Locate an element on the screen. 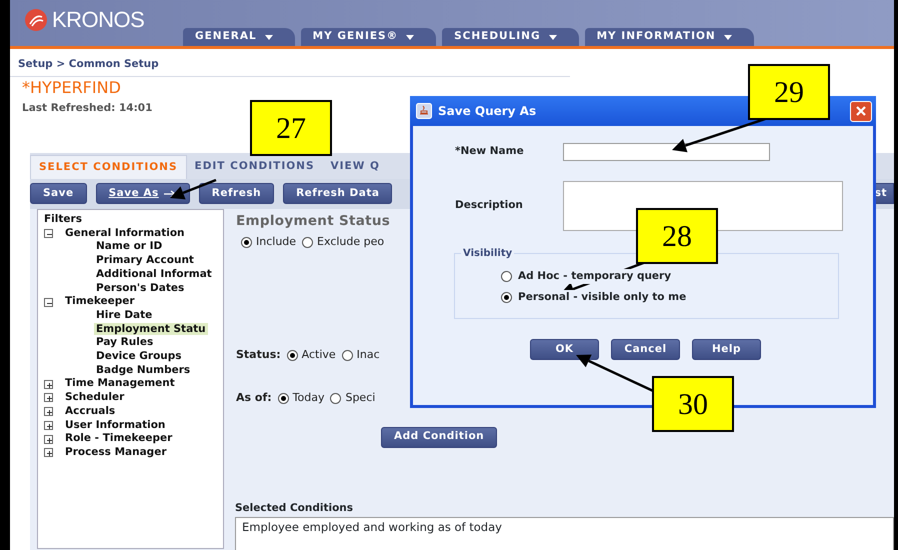 The height and width of the screenshot is (550, 898). field-label: Description is located at coordinates (489, 206).